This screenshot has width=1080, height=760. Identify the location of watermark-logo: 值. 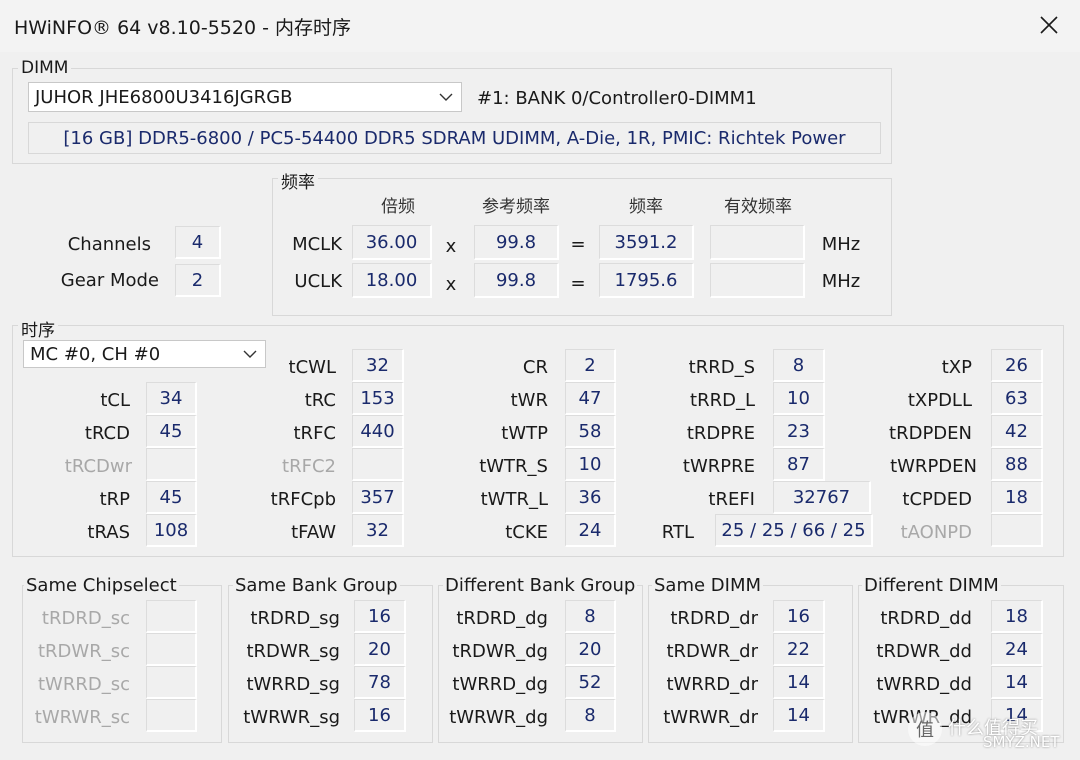
(925, 729).